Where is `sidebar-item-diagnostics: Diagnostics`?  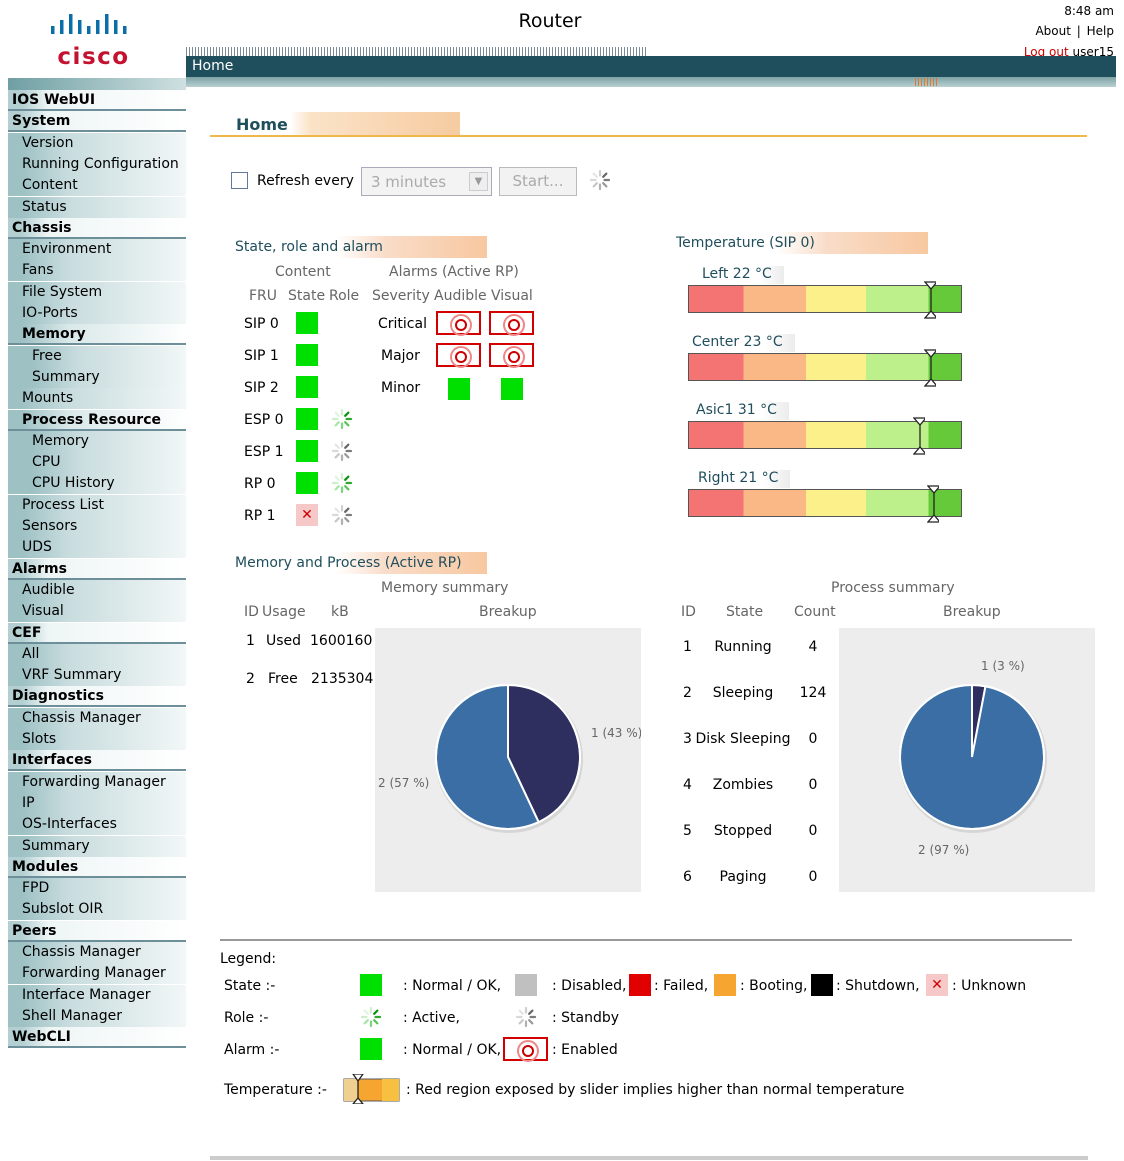 sidebar-item-diagnostics: Diagnostics is located at coordinates (97, 697).